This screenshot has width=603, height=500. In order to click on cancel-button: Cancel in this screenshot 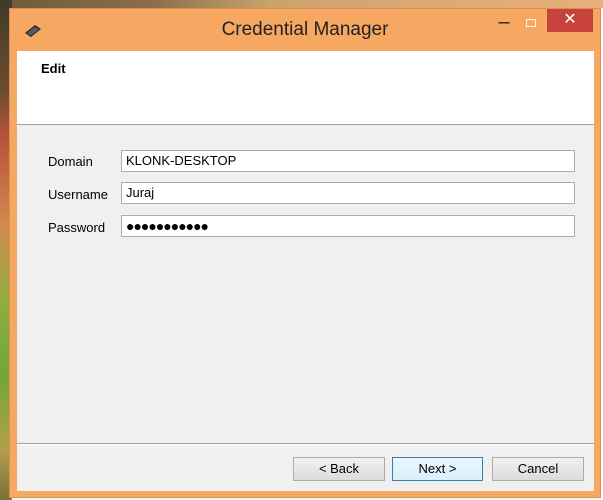, I will do `click(538, 469)`.